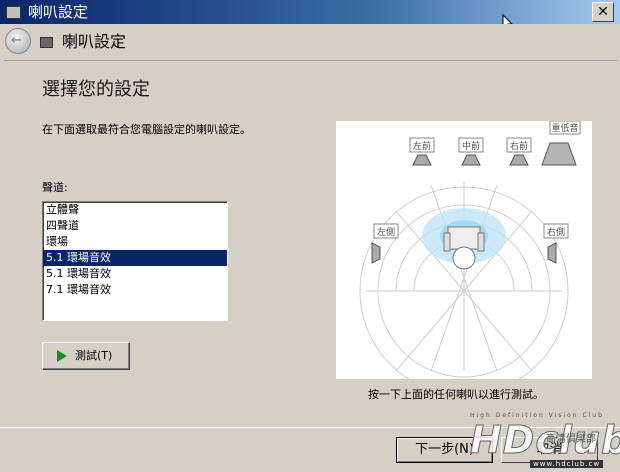 The image size is (620, 472). Describe the element at coordinates (561, 143) in the screenshot. I see `speaker-subwoofer: 重低音` at that location.